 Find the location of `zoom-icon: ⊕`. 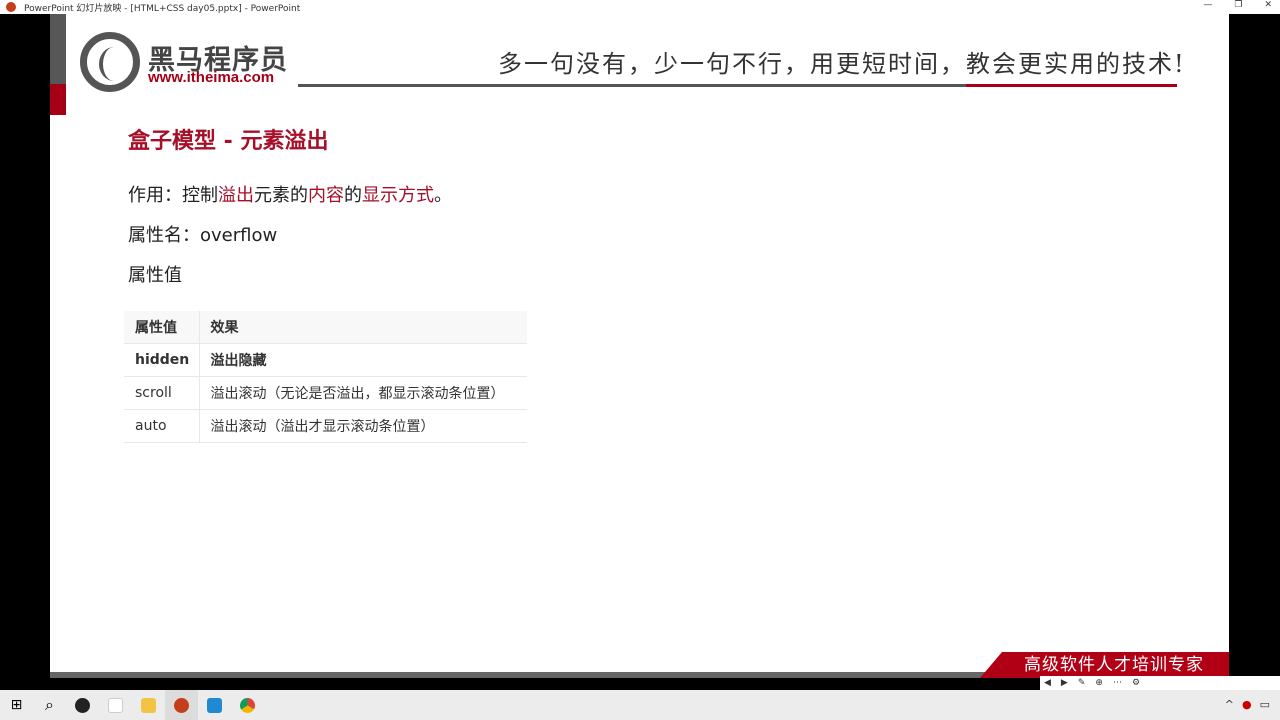

zoom-icon: ⊕ is located at coordinates (1099, 683).